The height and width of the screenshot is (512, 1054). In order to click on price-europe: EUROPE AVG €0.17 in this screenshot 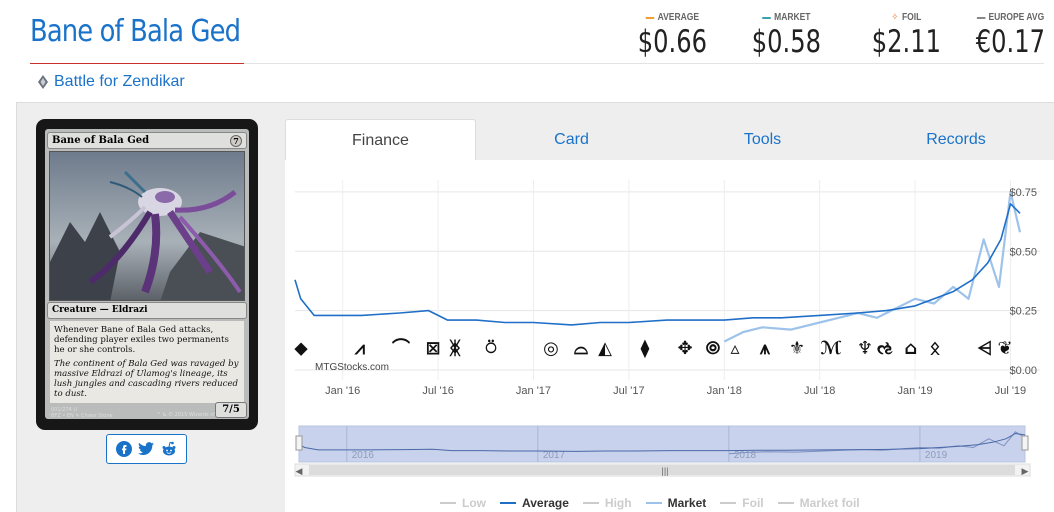, I will do `click(1010, 36)`.